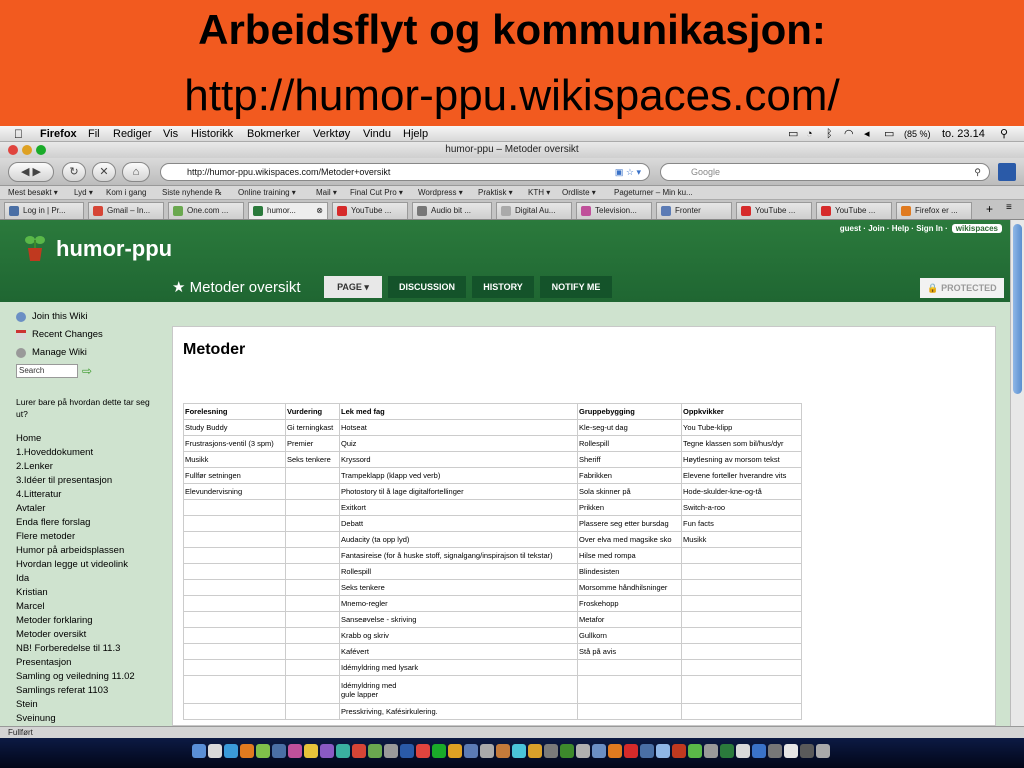  I want to click on recent-changes-link: Recent Changes, so click(59, 335).